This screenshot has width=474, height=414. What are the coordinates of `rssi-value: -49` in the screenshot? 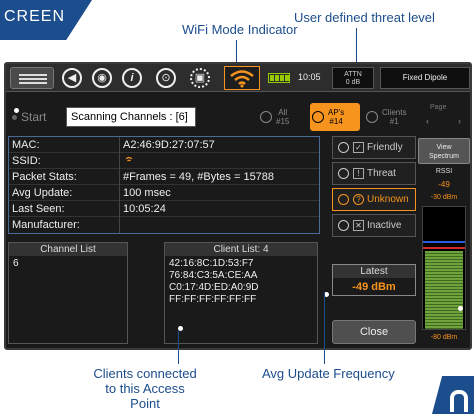 It's located at (444, 184).